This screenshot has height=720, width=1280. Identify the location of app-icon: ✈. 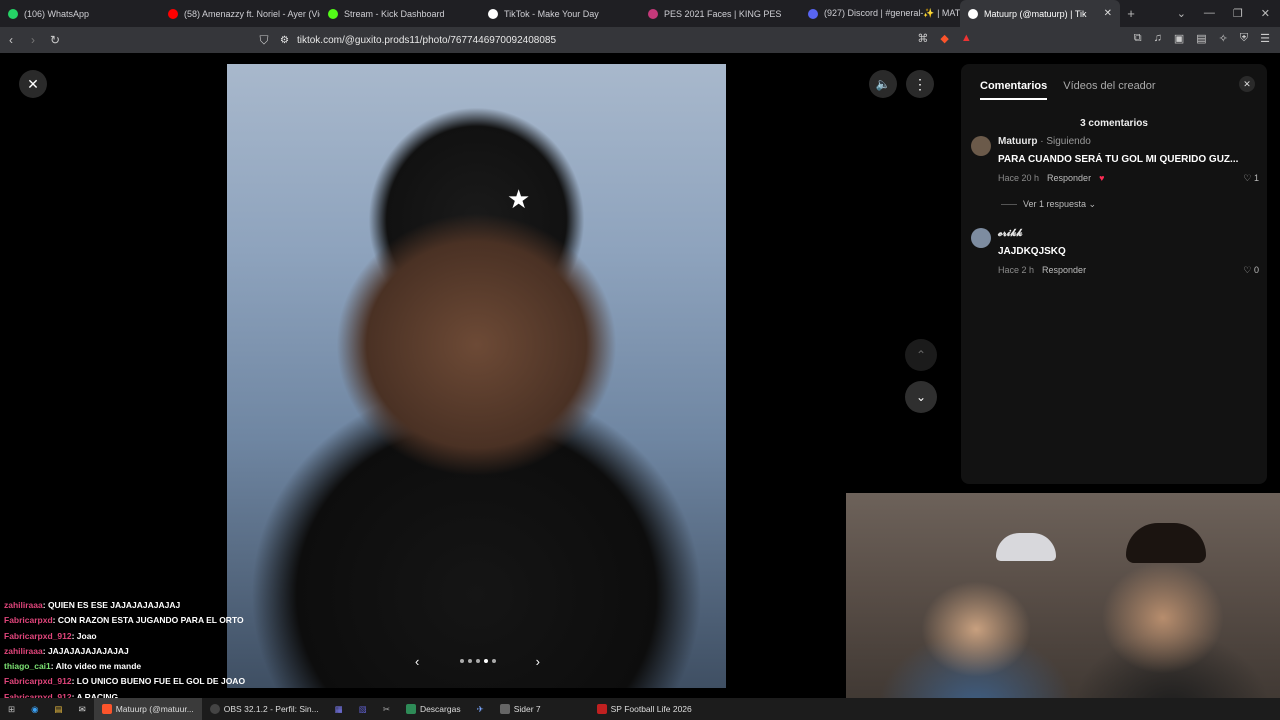
(480, 709).